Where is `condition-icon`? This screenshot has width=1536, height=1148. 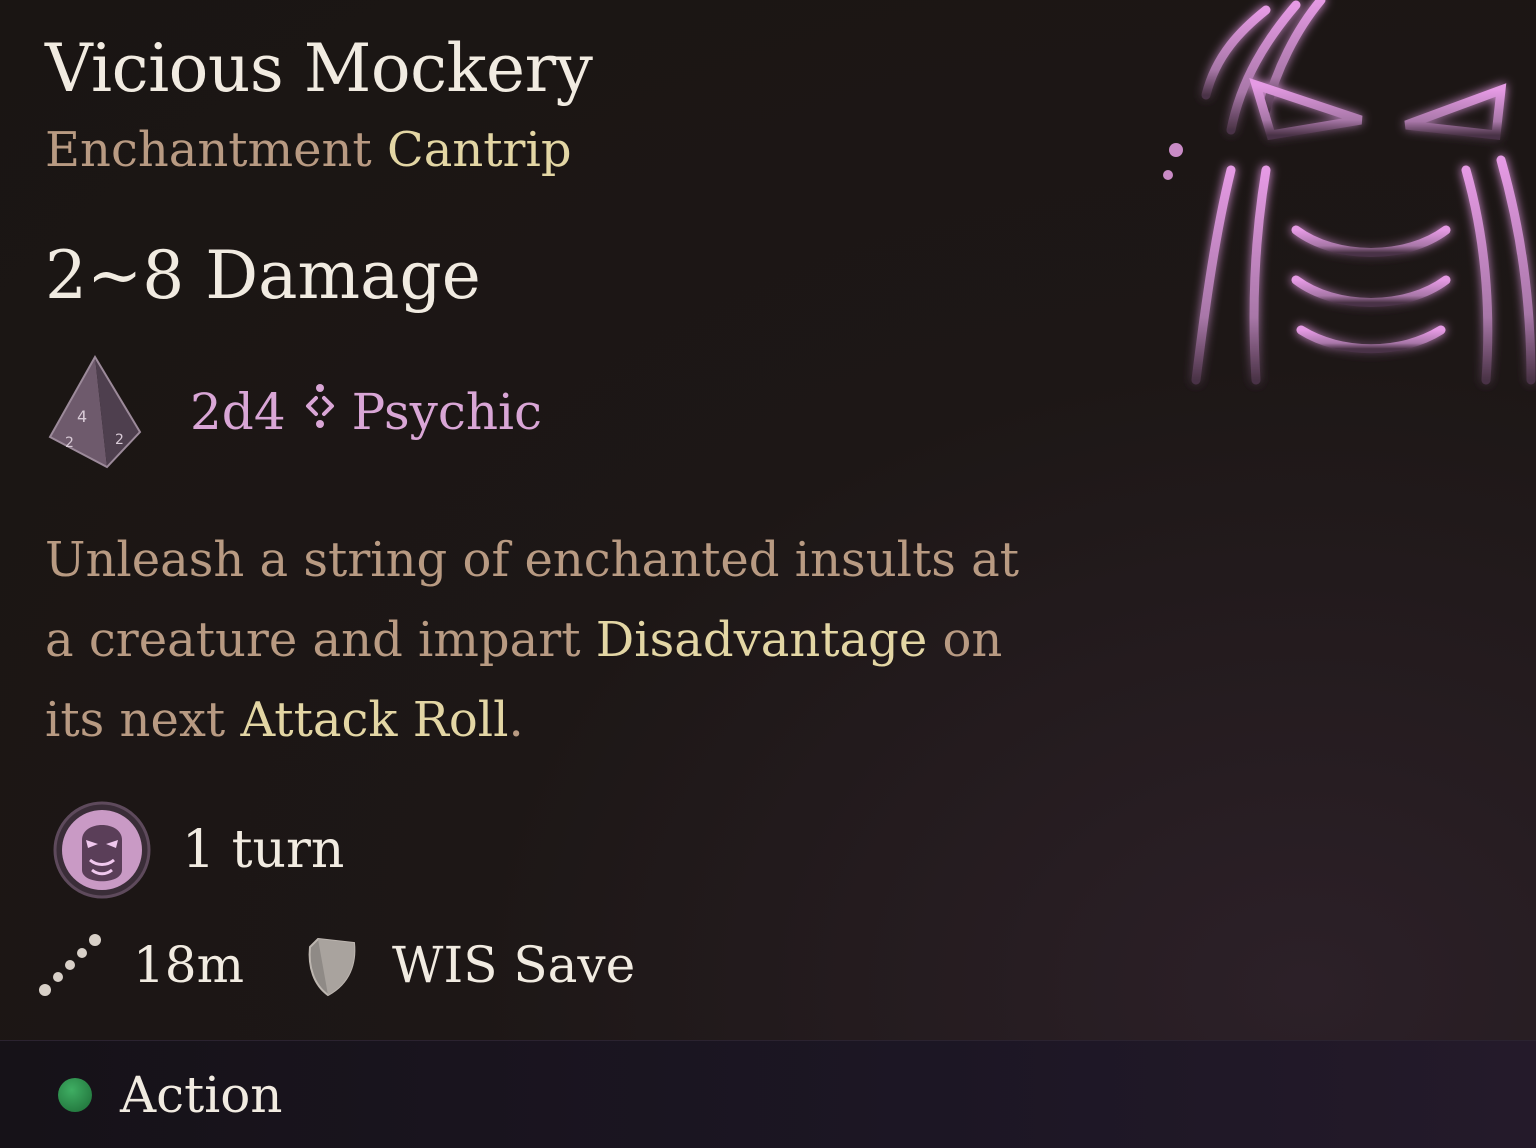
condition-icon is located at coordinates (102, 850).